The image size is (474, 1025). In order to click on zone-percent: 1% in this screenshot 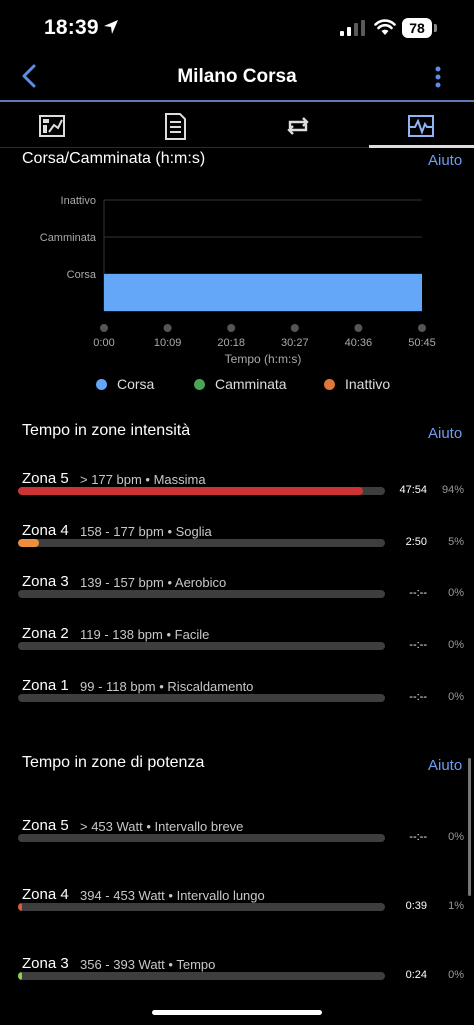, I will do `click(456, 906)`.